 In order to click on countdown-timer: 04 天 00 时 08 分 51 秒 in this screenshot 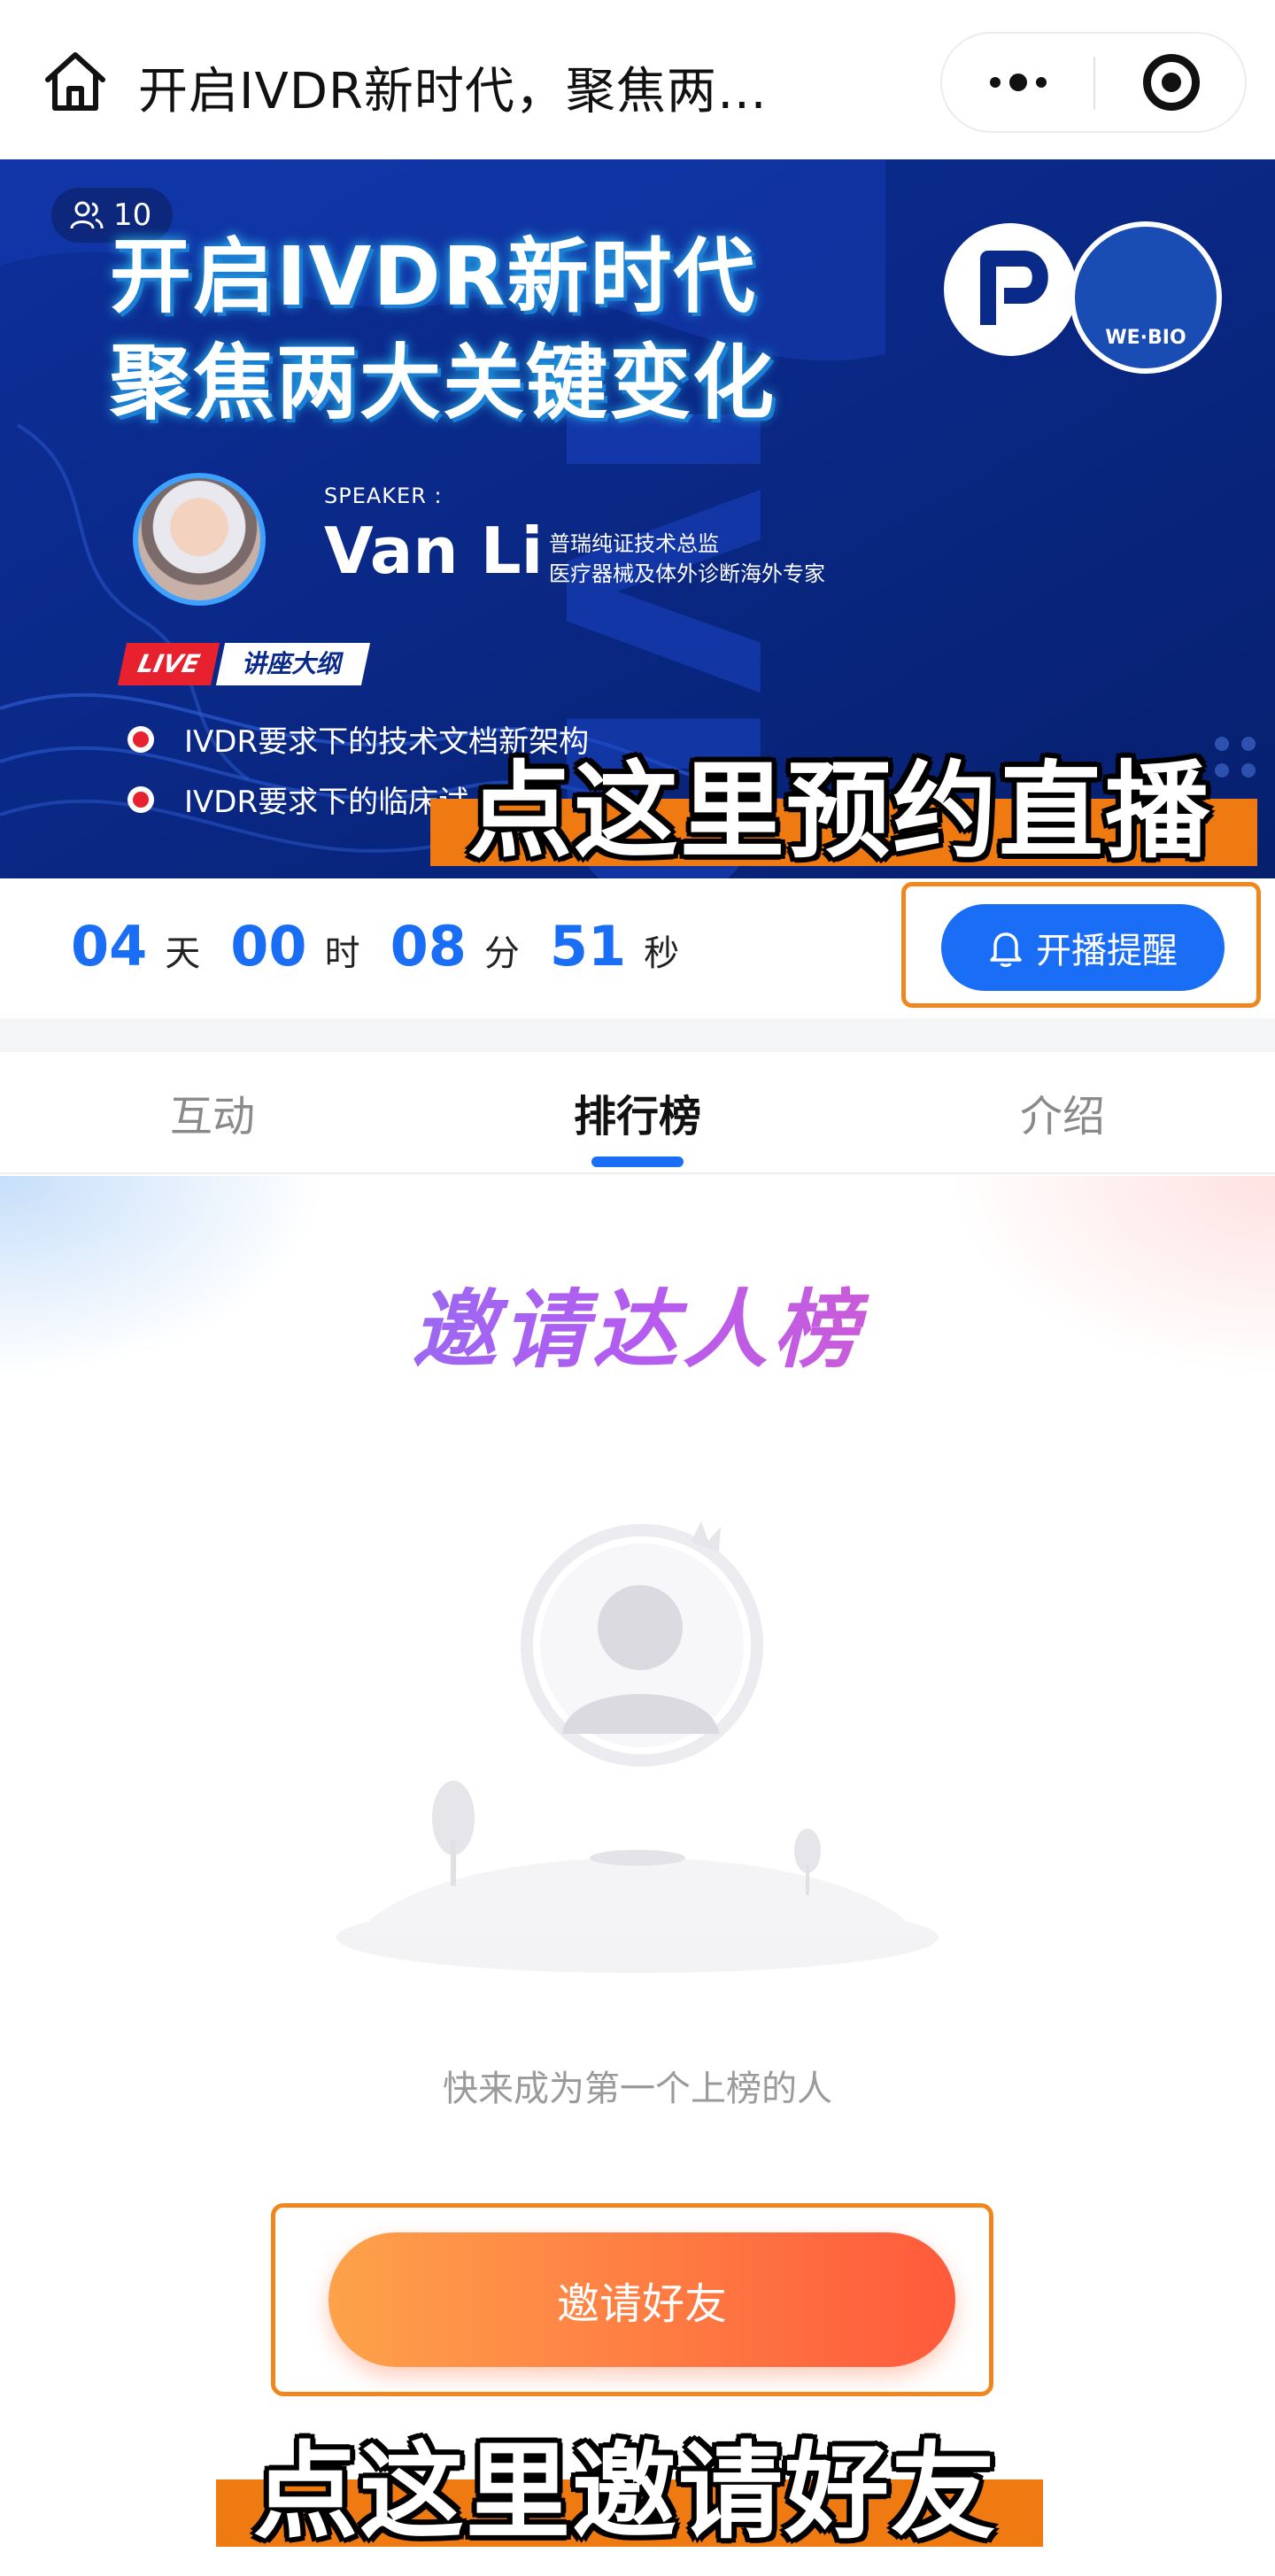, I will do `click(390, 947)`.